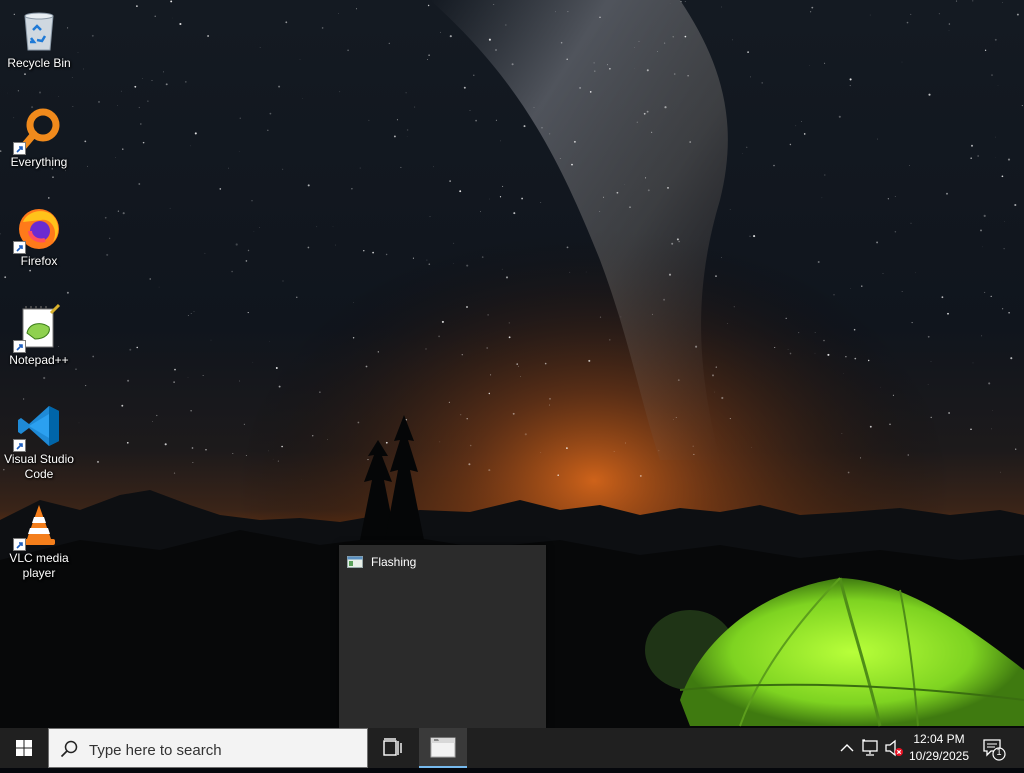 The height and width of the screenshot is (773, 1024). Describe the element at coordinates (355, 562) in the screenshot. I see `window-app-icon` at that location.